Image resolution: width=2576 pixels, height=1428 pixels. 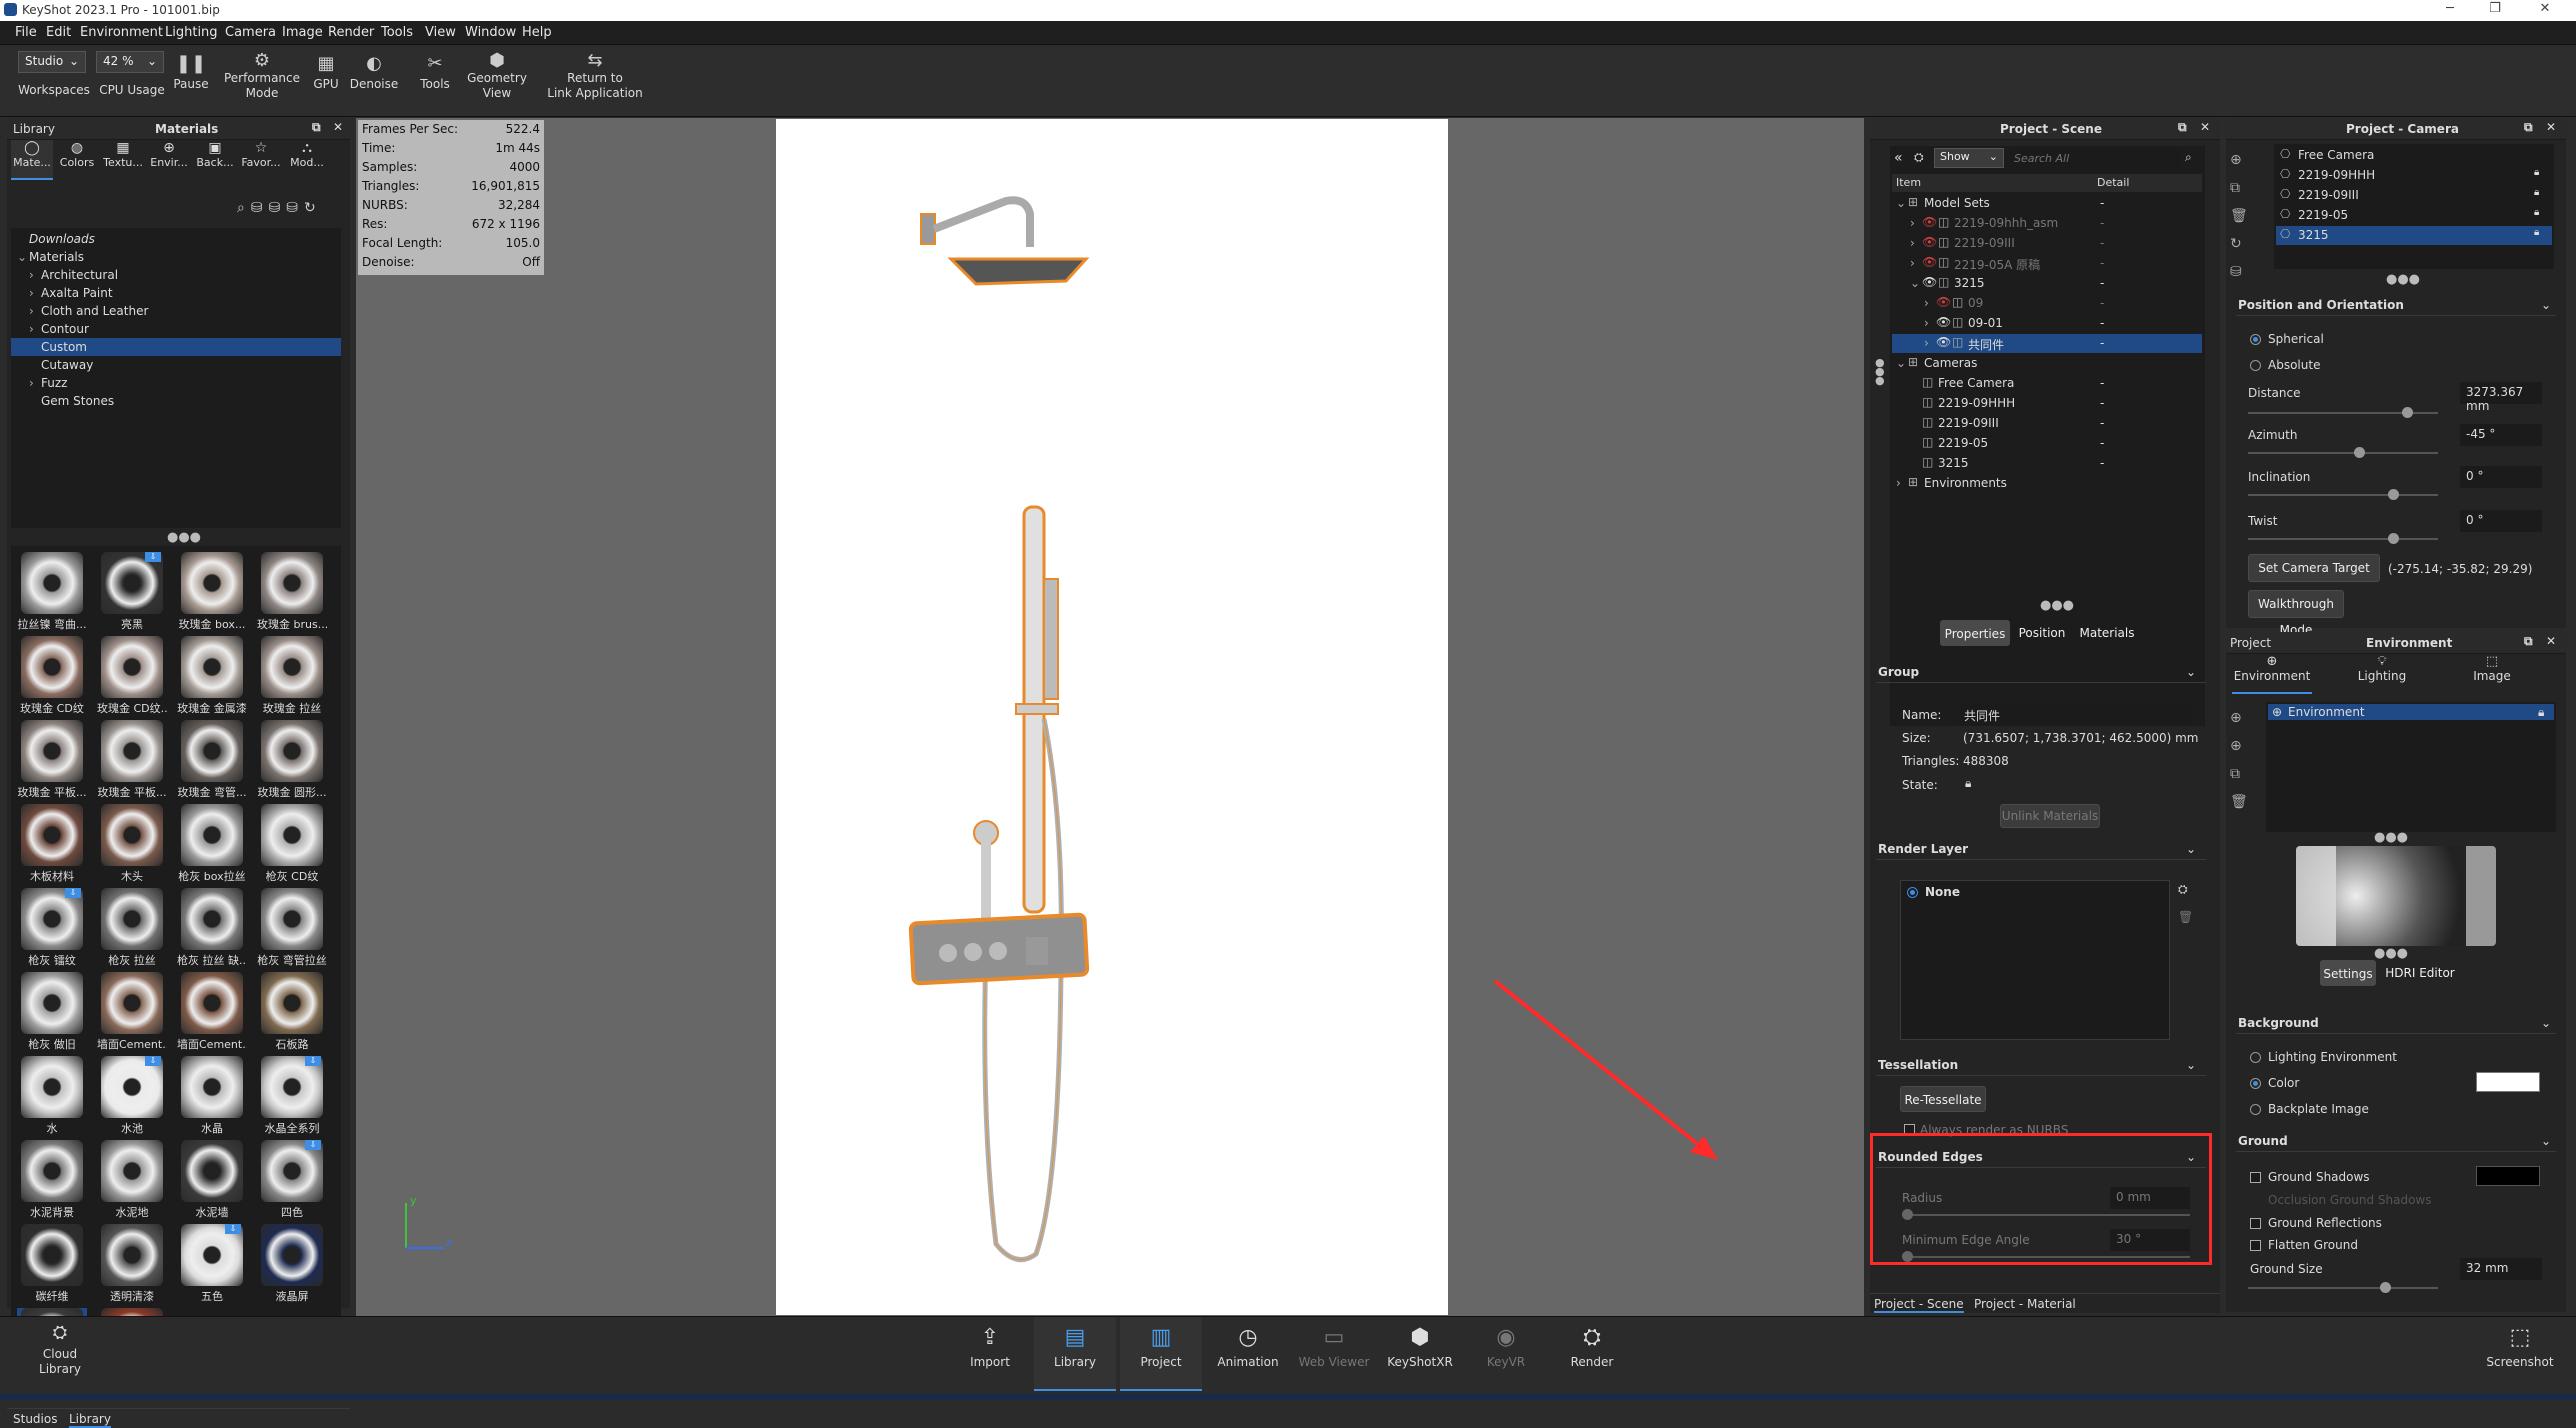 What do you see at coordinates (2182, 127) in the screenshot?
I see `undock-icon: ⧉` at bounding box center [2182, 127].